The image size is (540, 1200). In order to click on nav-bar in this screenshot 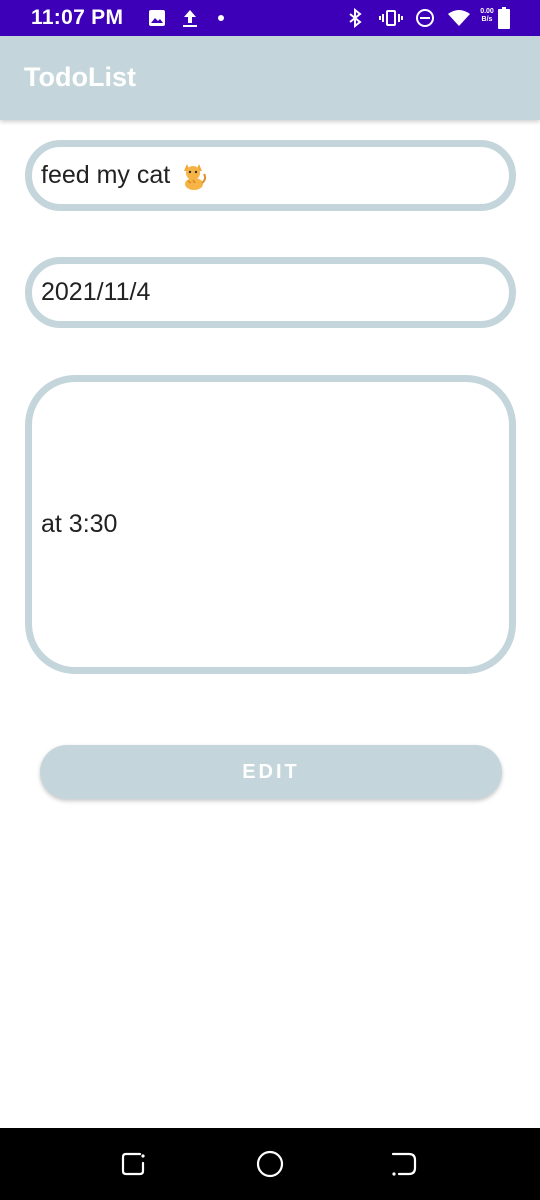, I will do `click(270, 1164)`.